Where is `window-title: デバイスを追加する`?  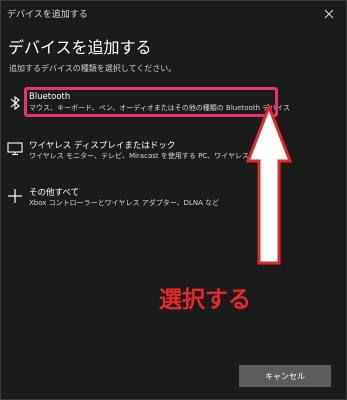
window-title: デバイスを追加する is located at coordinates (47, 15).